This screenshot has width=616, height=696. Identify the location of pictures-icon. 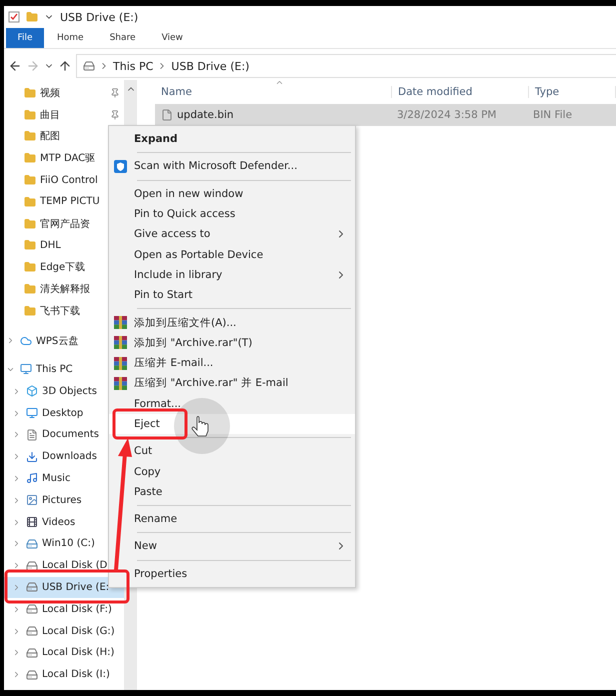
(32, 500).